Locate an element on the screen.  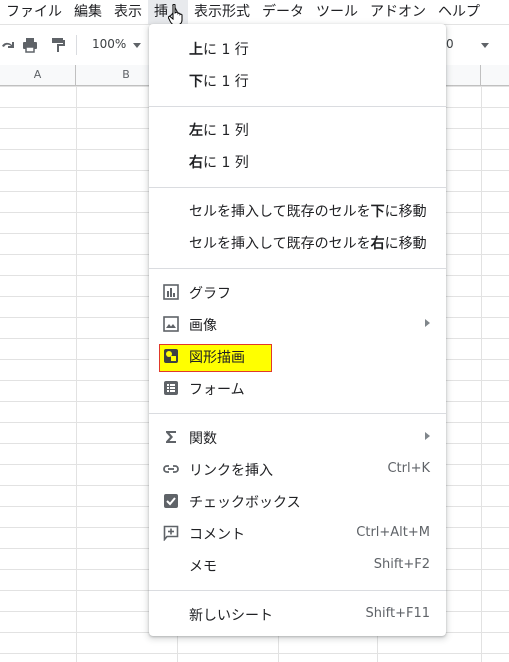
menu-addons: アドオン is located at coordinates (398, 12).